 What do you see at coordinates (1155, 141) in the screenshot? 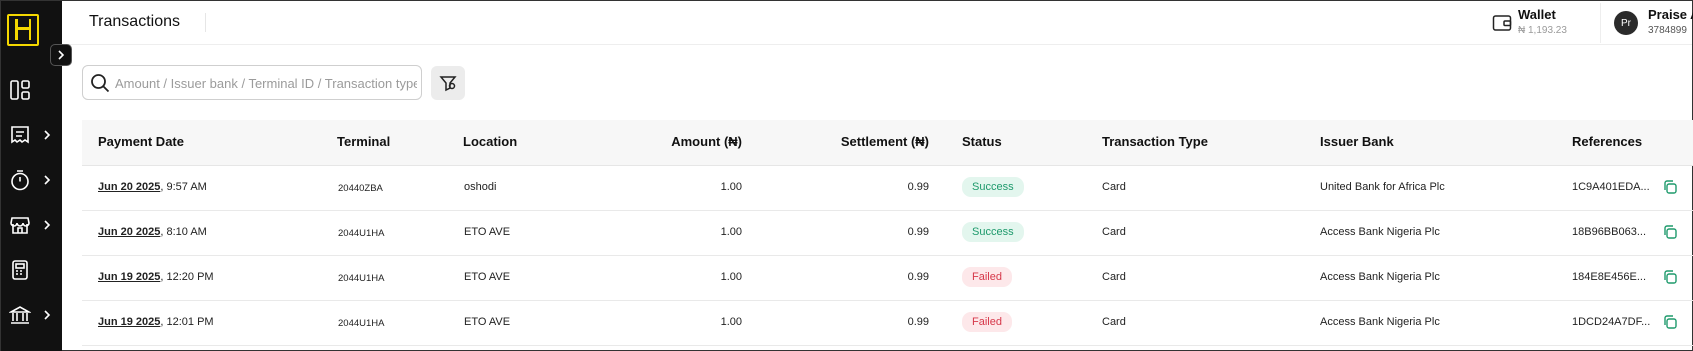
I see `column-header-transaction-type: Transaction Type` at bounding box center [1155, 141].